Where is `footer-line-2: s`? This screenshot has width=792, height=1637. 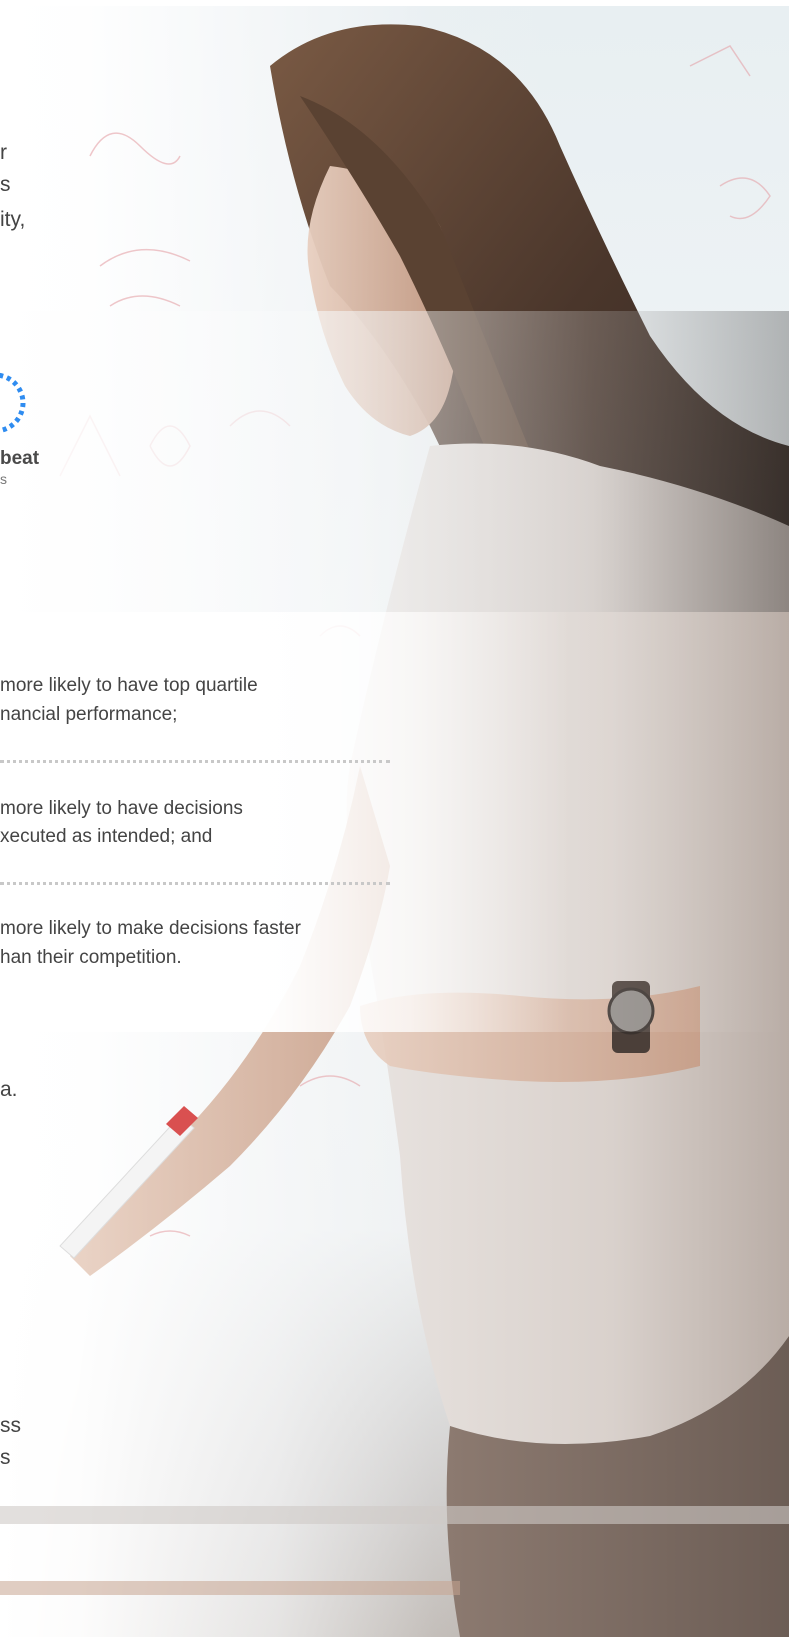 footer-line-2: s is located at coordinates (5, 1457).